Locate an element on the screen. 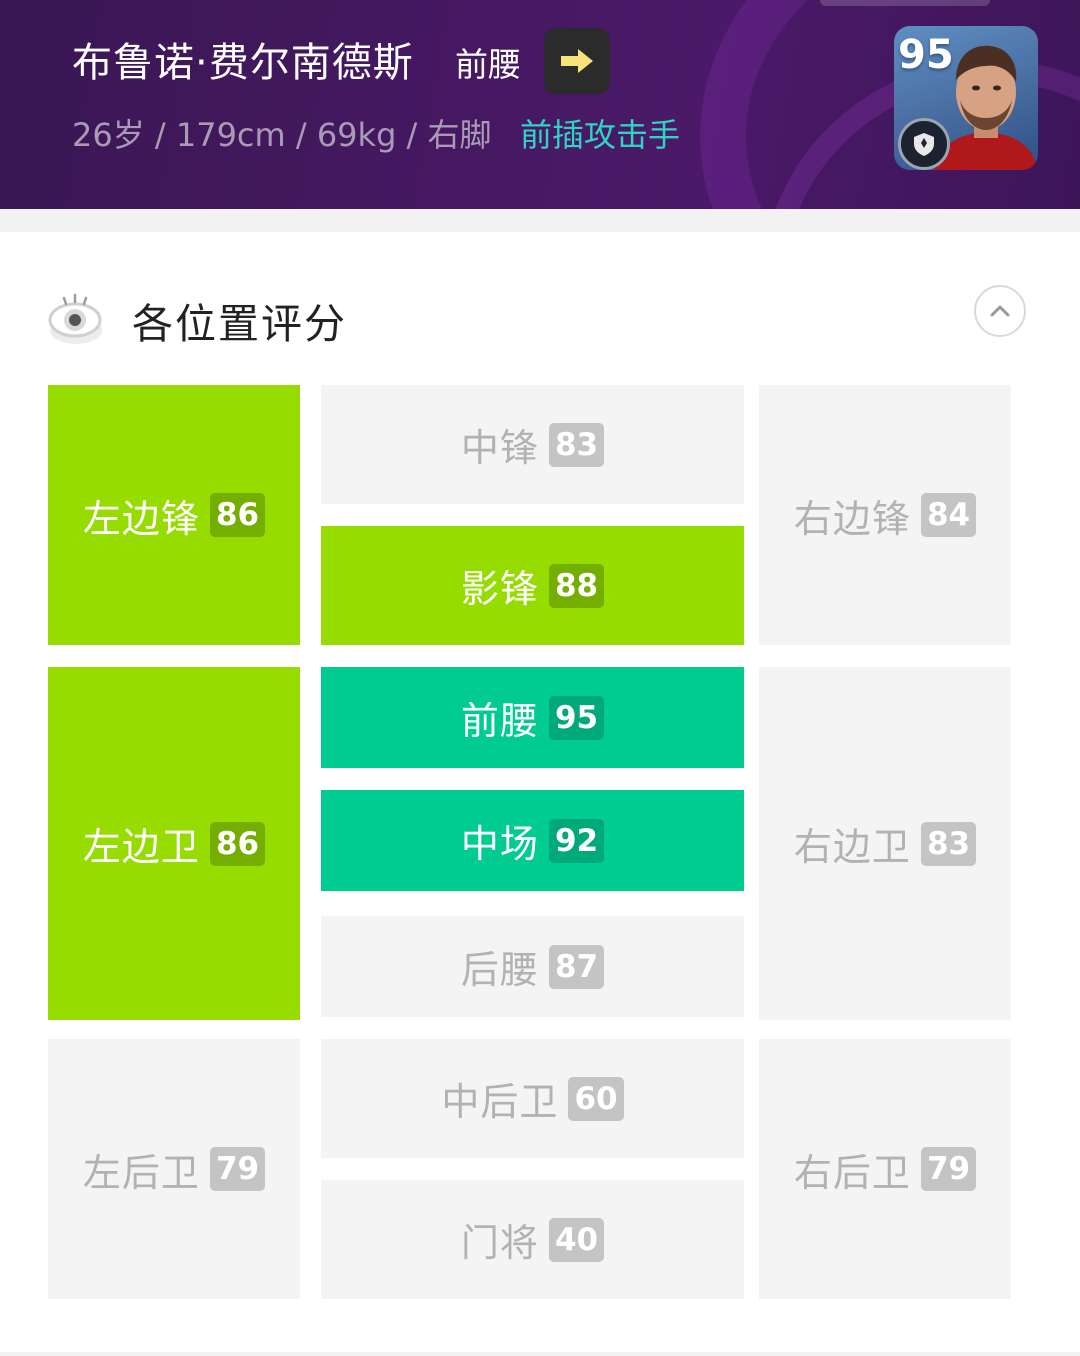  position-label: 中场 is located at coordinates (499, 844).